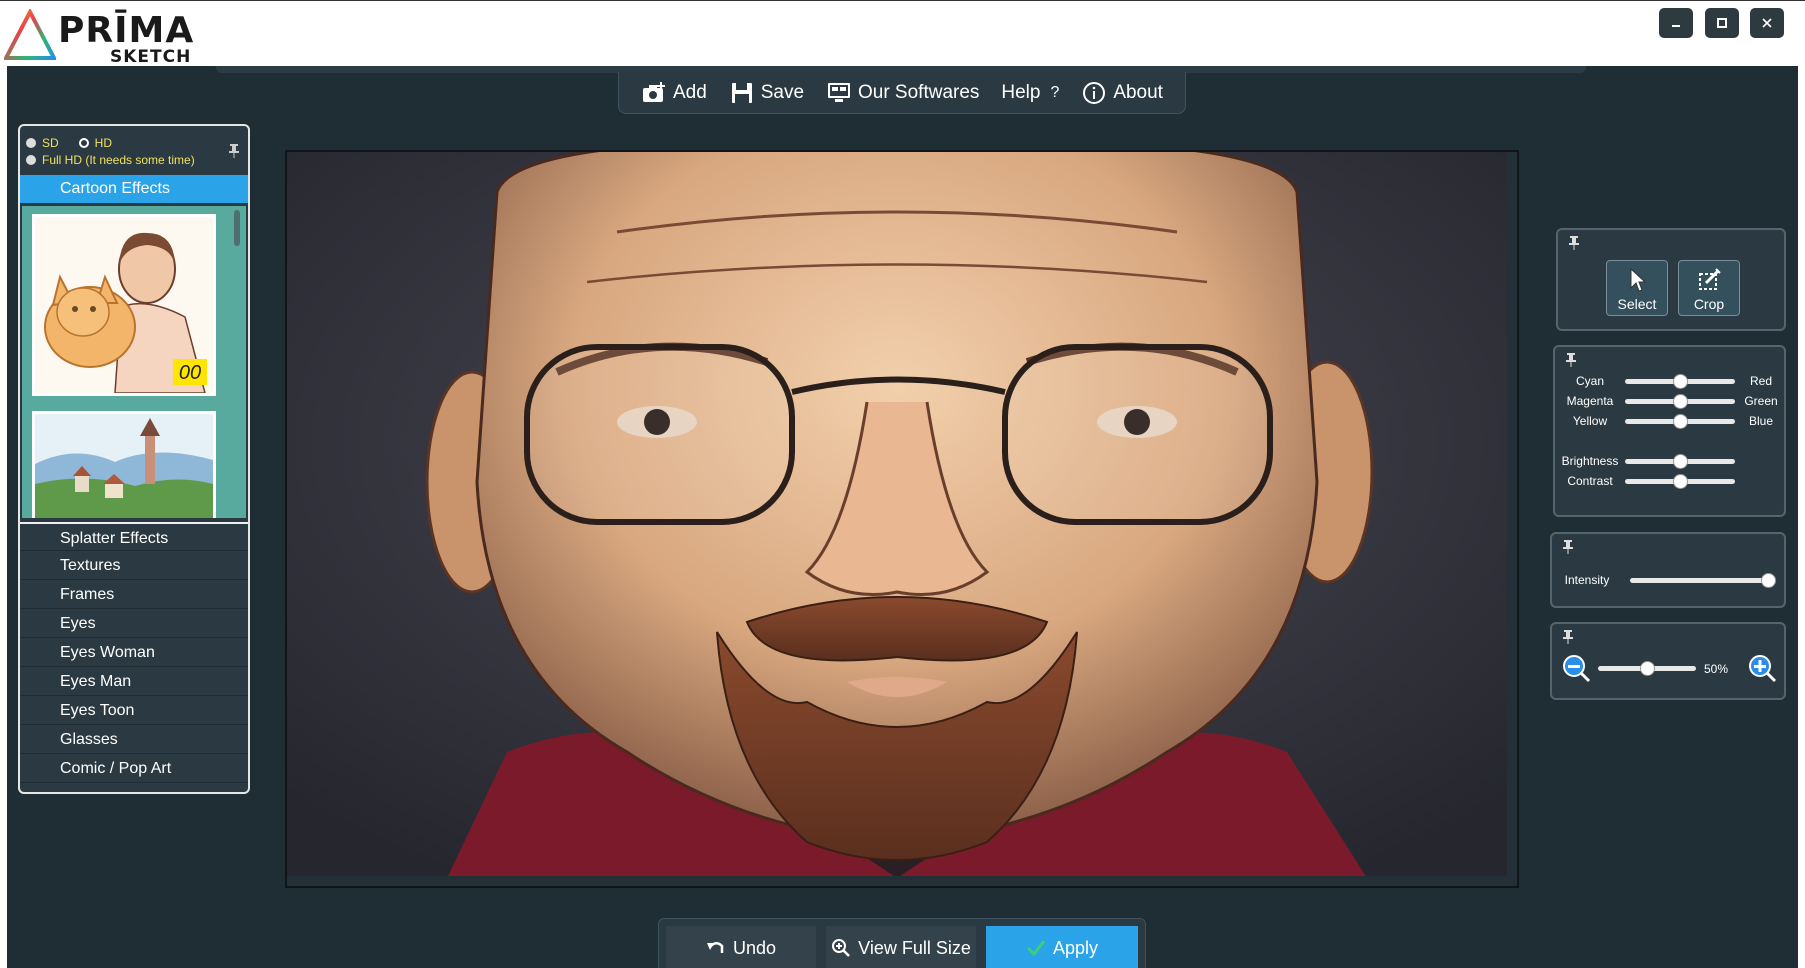 Image resolution: width=1805 pixels, height=968 pixels. I want to click on category-item: Eyes Man, so click(134, 681).